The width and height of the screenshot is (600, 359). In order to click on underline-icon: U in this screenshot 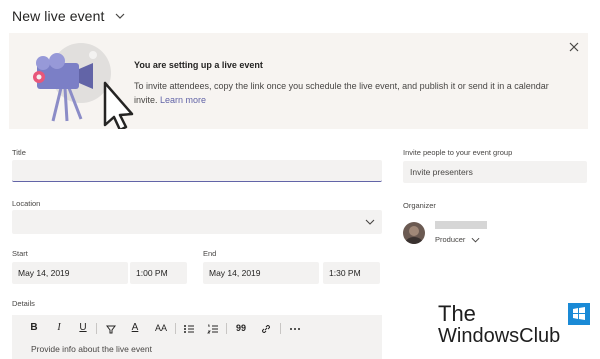, I will do `click(83, 328)`.